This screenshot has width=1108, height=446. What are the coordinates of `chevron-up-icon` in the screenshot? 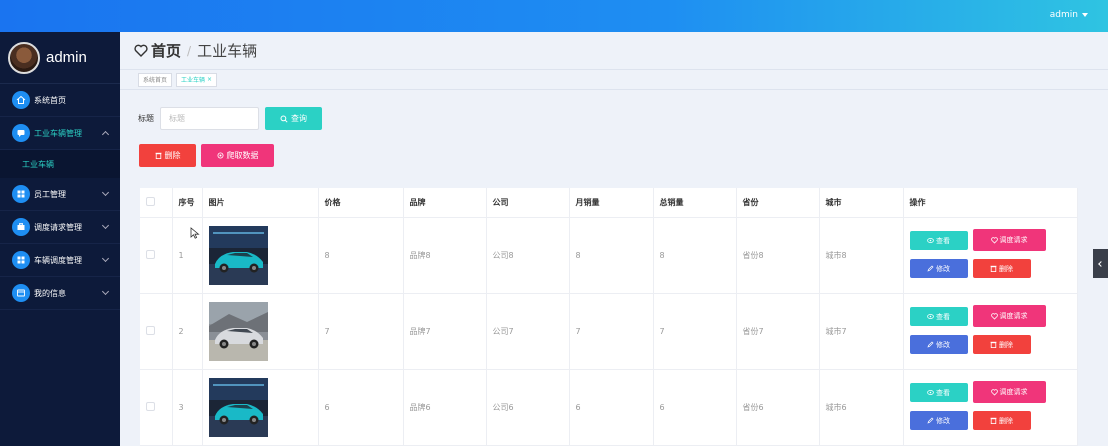 It's located at (105, 134).